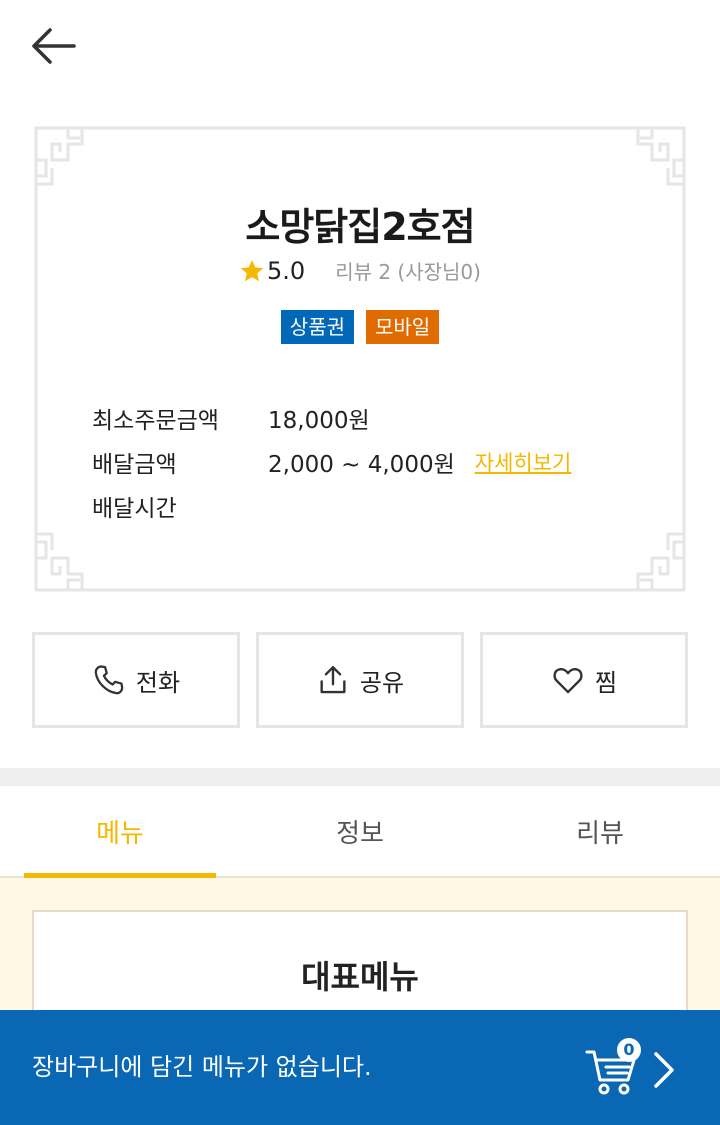 The height and width of the screenshot is (1125, 720). Describe the element at coordinates (568, 681) in the screenshot. I see `heart-icon` at that location.